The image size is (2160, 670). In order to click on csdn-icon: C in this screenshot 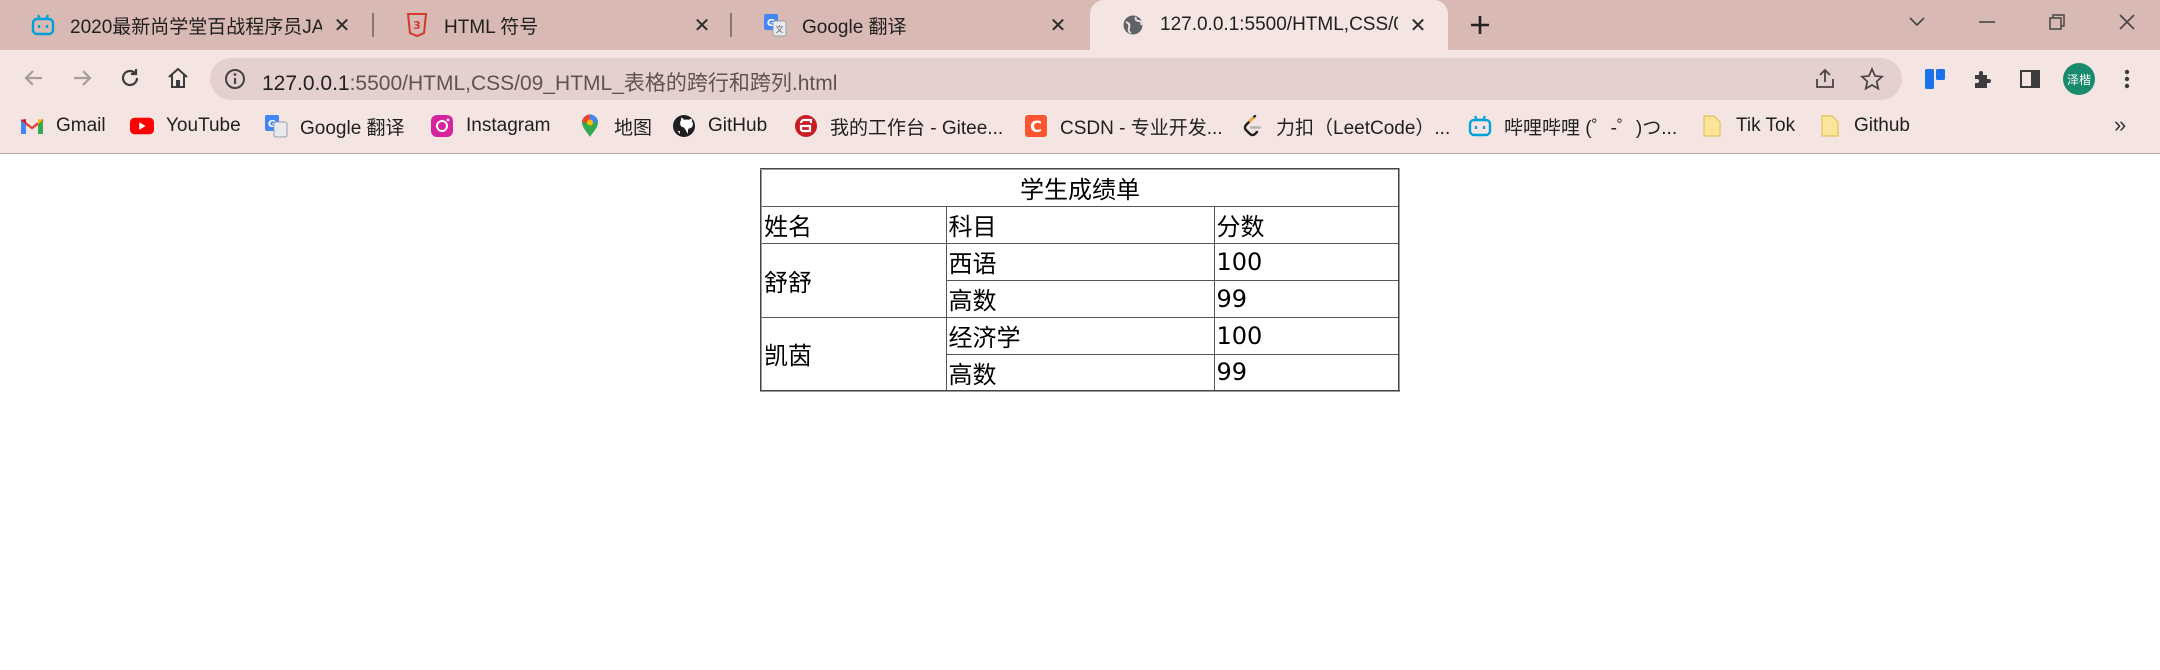, I will do `click(1036, 126)`.